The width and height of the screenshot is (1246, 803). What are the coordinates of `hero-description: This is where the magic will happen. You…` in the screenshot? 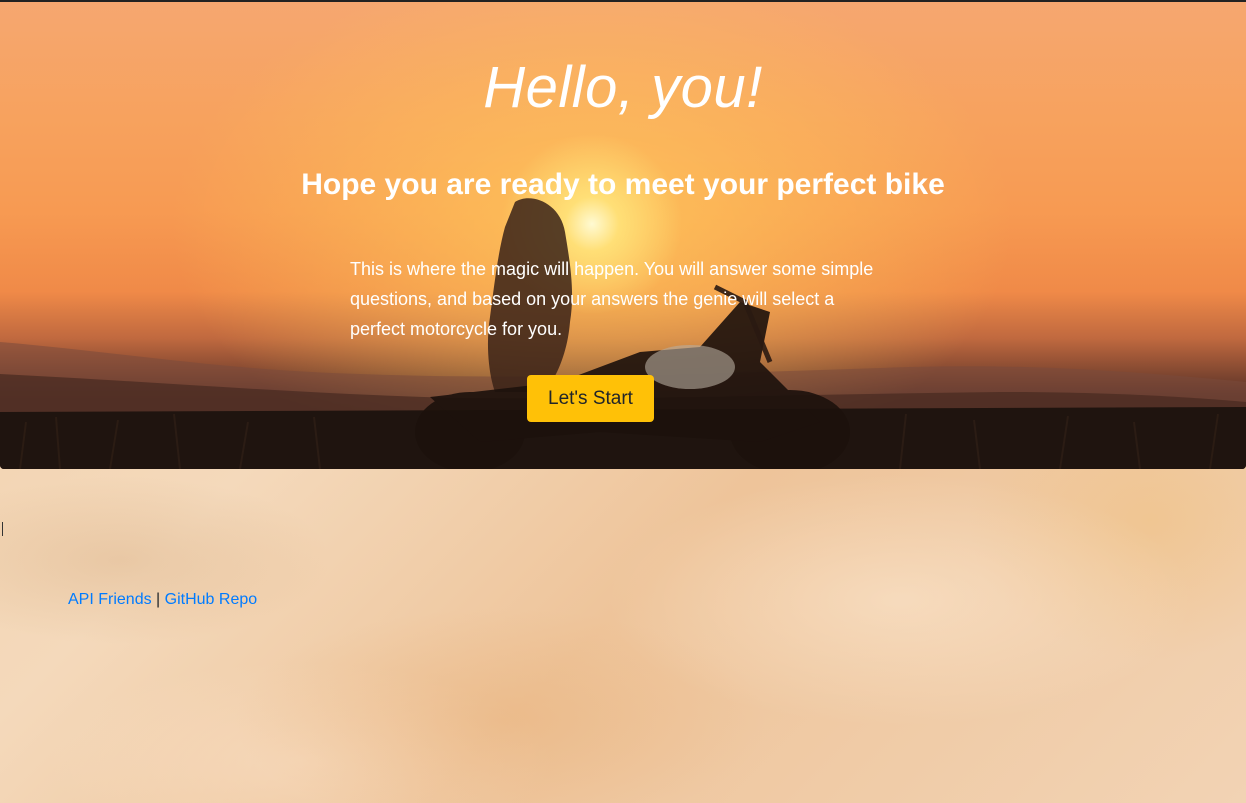 It's located at (612, 299).